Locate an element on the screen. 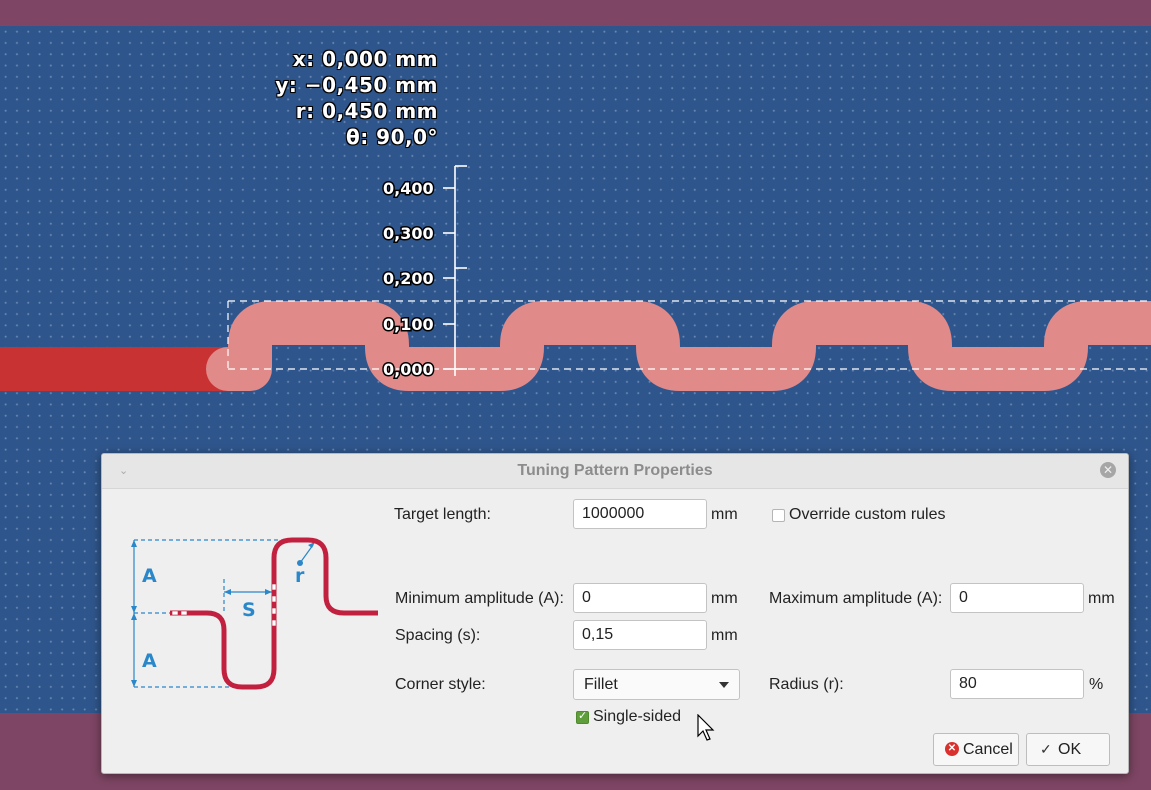  tuning-pattern-diagram: A A S r is located at coordinates (254, 613).